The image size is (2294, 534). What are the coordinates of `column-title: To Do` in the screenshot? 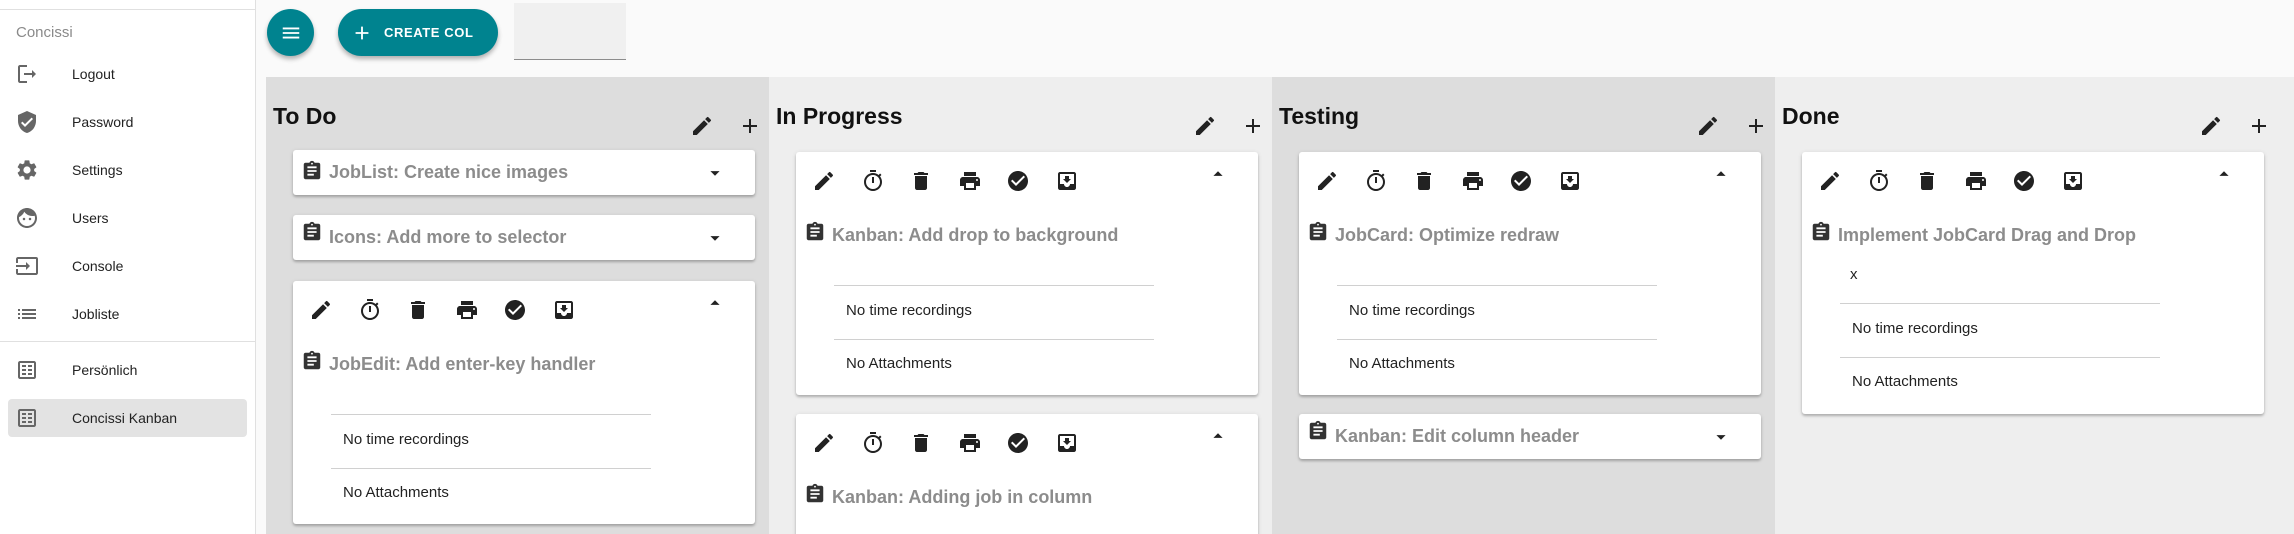 It's located at (305, 116).